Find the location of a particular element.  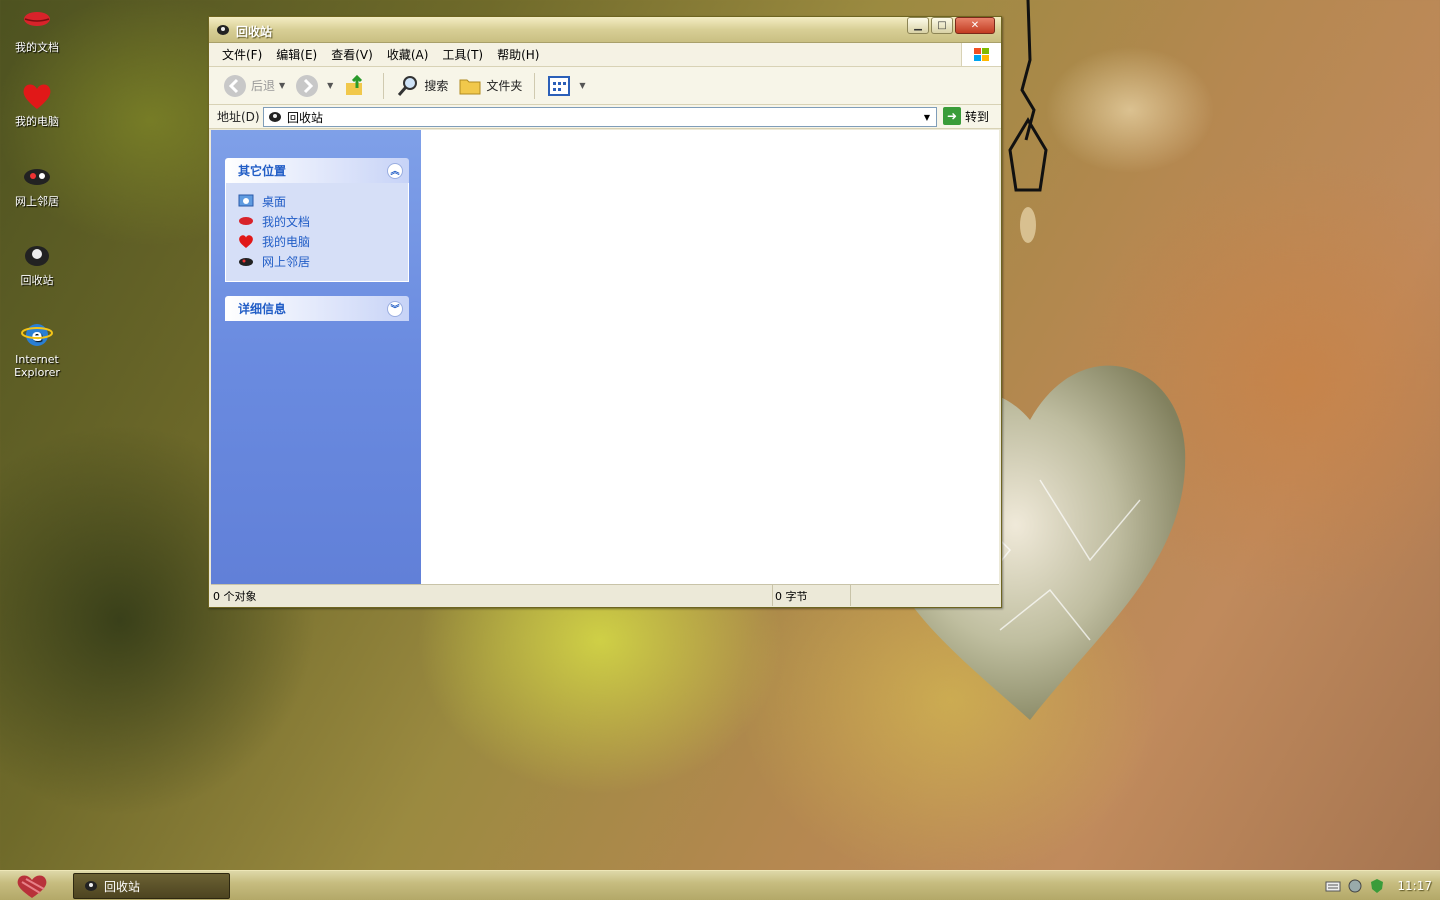

windows-logo-icon is located at coordinates (981, 54).